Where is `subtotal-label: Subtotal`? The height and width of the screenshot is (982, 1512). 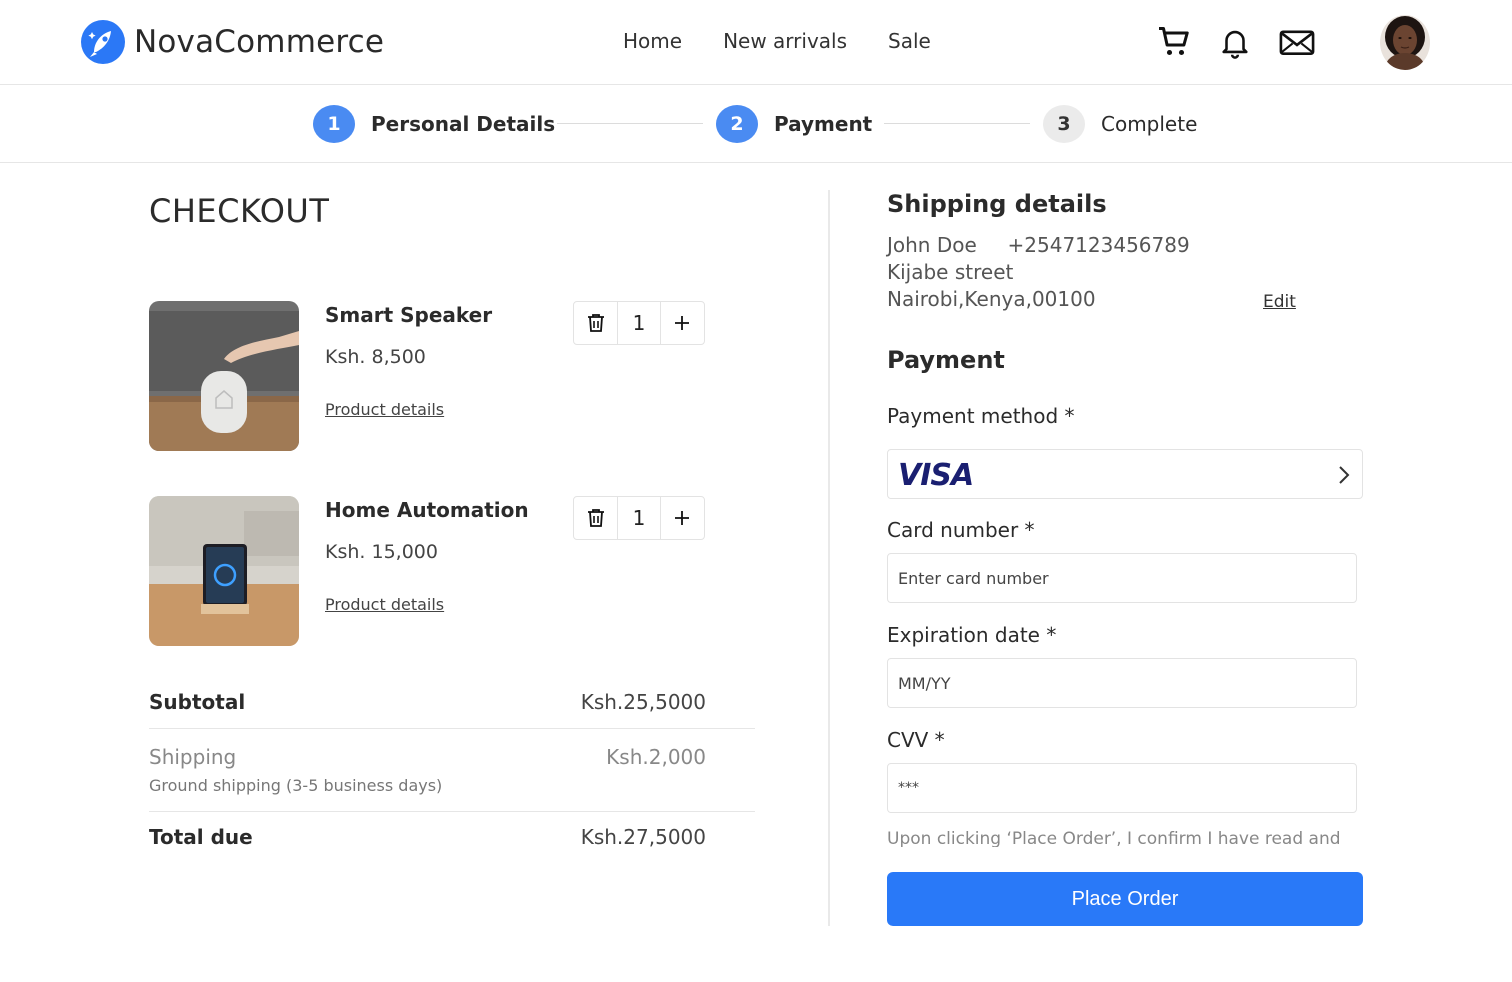
subtotal-label: Subtotal is located at coordinates (197, 702).